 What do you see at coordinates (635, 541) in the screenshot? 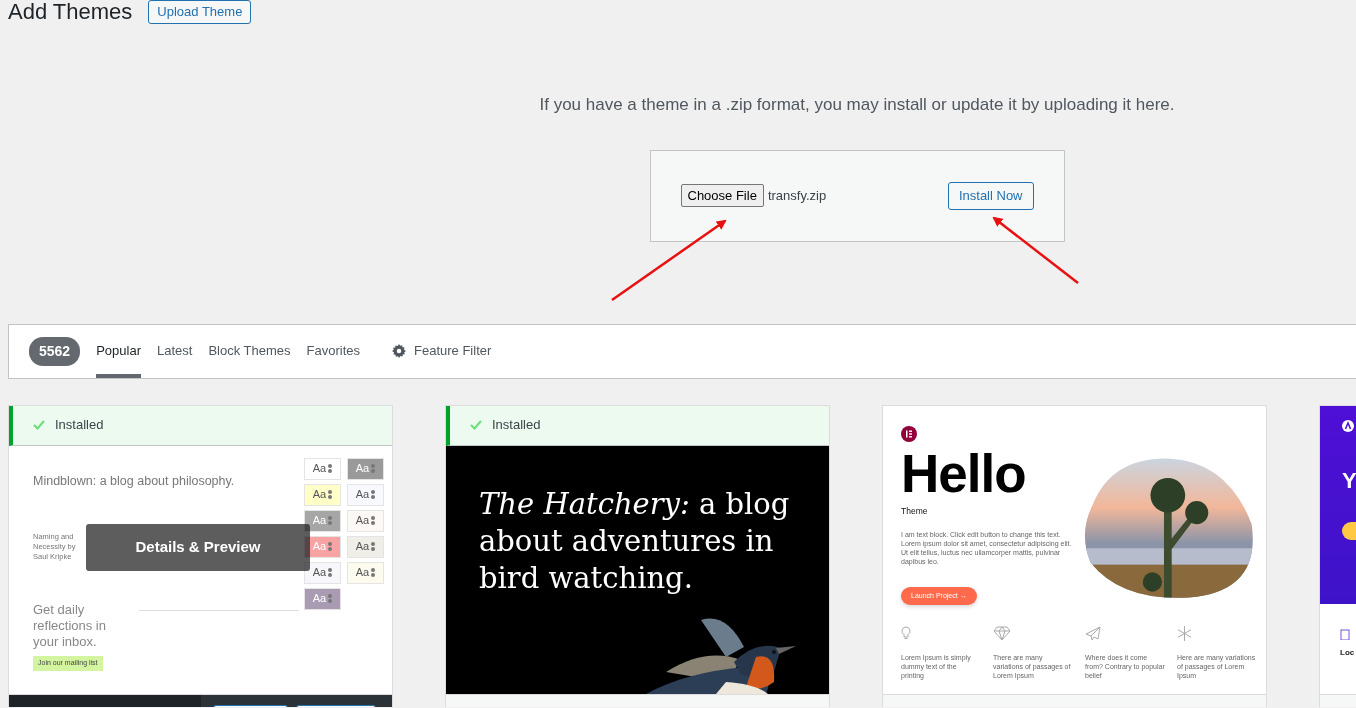
I see `preview-headline: The Hatchery: a blog about adventures in bird watching.` at bounding box center [635, 541].